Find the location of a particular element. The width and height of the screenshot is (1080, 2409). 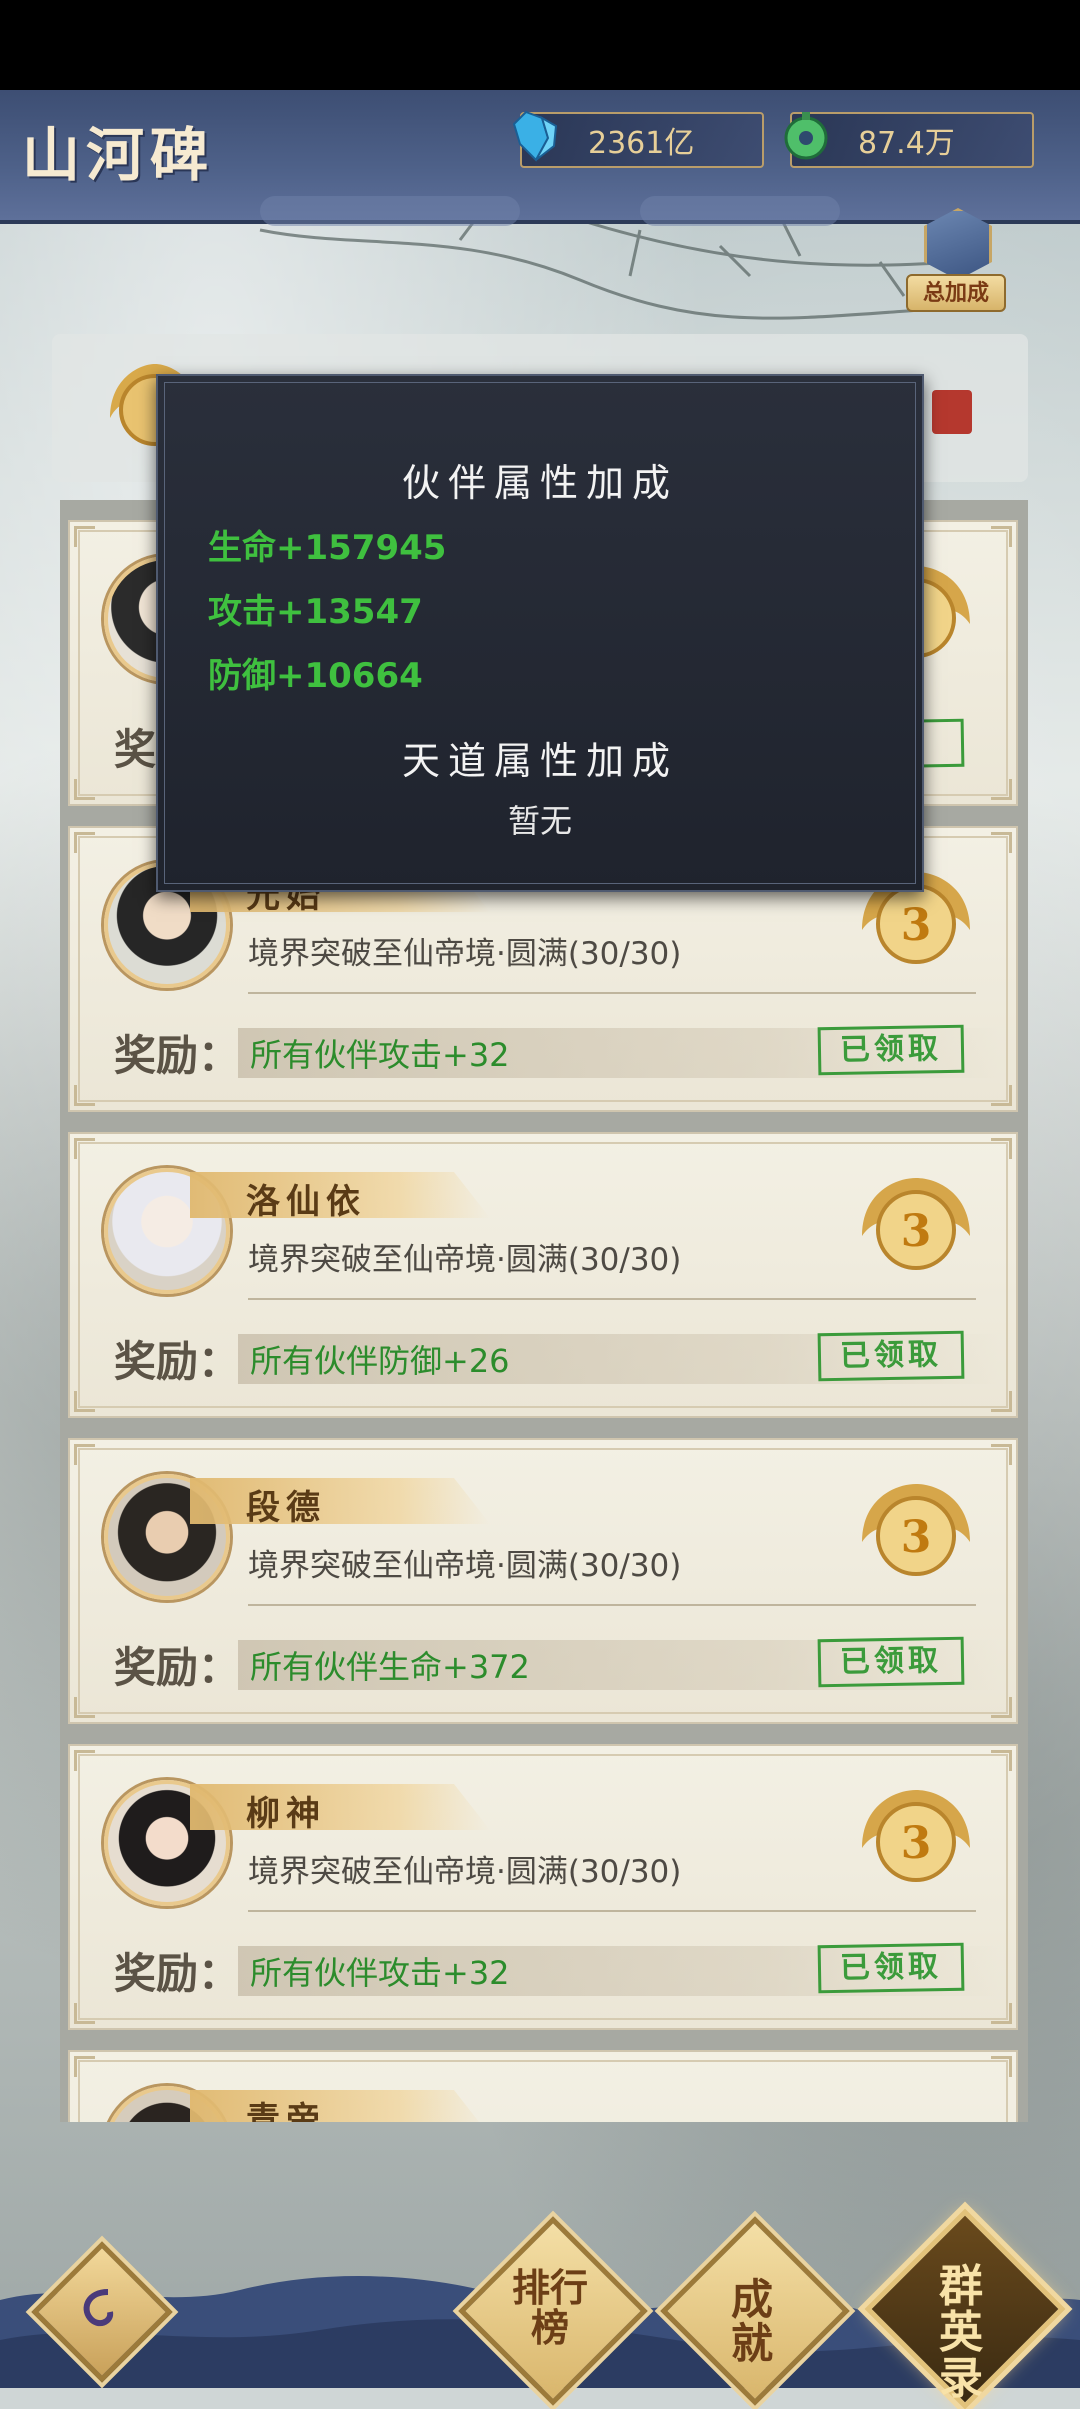

partner-bonus-title: 伙伴属性加成 is located at coordinates (539, 483).